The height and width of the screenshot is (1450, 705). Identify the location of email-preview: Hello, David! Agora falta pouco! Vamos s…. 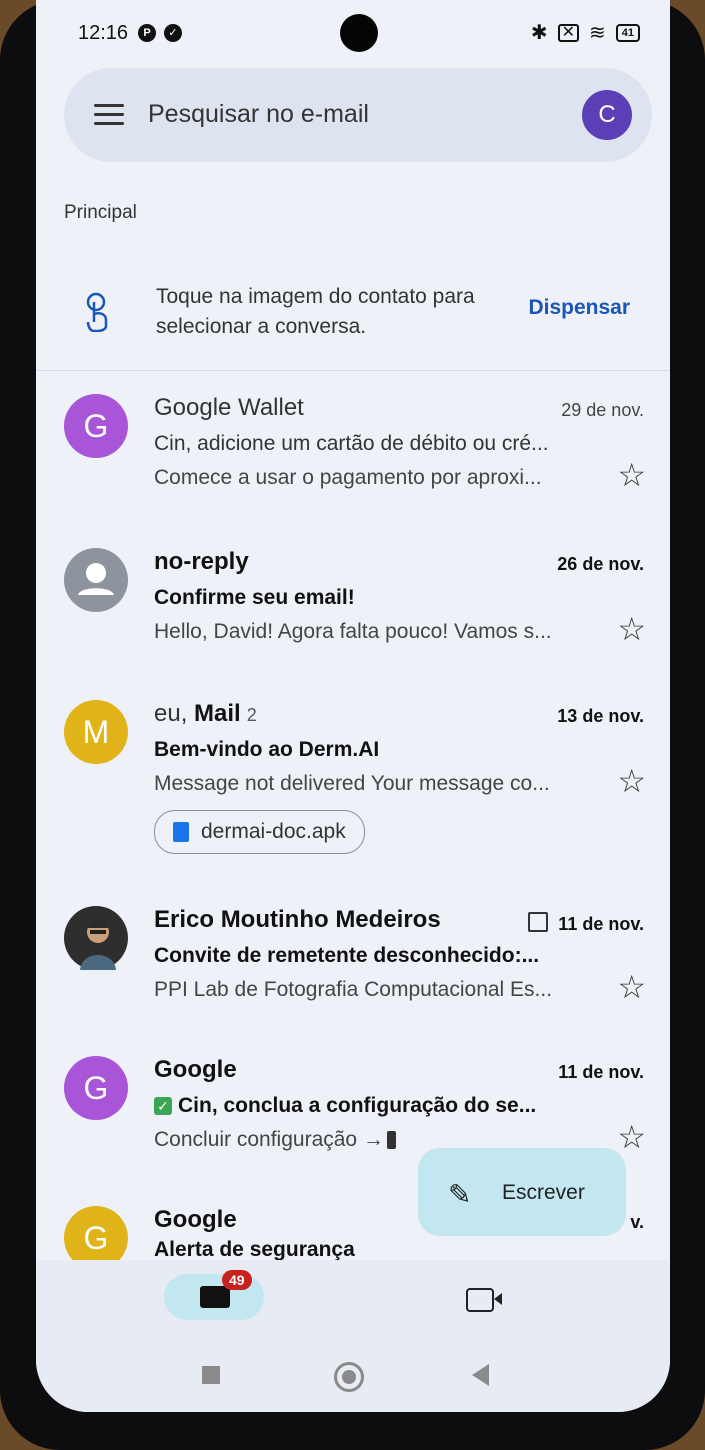
(353, 631).